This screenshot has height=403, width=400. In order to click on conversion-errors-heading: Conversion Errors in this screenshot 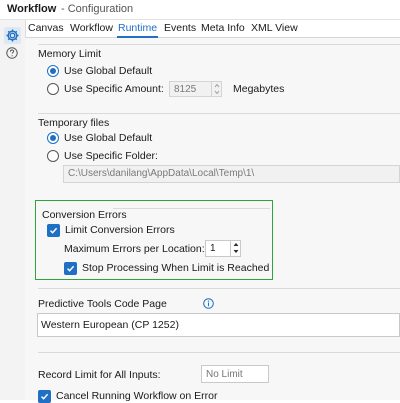, I will do `click(84, 215)`.